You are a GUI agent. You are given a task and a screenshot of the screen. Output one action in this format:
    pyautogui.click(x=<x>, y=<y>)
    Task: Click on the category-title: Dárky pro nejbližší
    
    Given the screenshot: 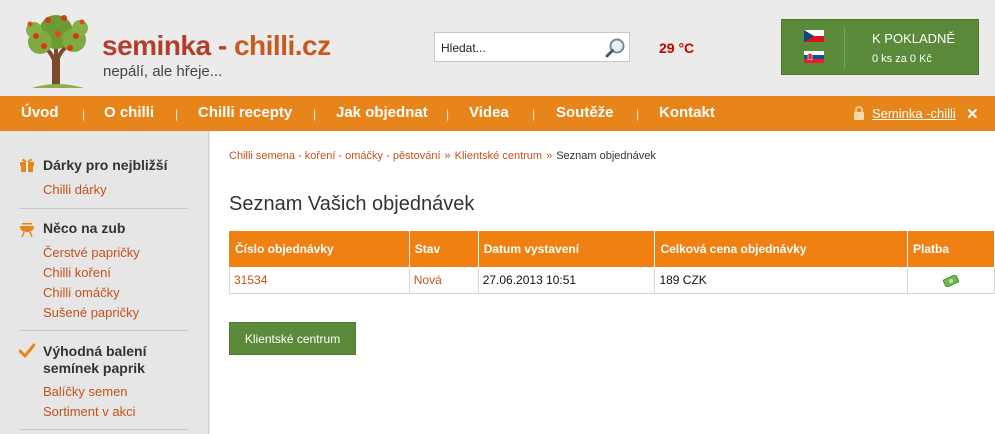 What is the action you would take?
    pyautogui.click(x=105, y=165)
    